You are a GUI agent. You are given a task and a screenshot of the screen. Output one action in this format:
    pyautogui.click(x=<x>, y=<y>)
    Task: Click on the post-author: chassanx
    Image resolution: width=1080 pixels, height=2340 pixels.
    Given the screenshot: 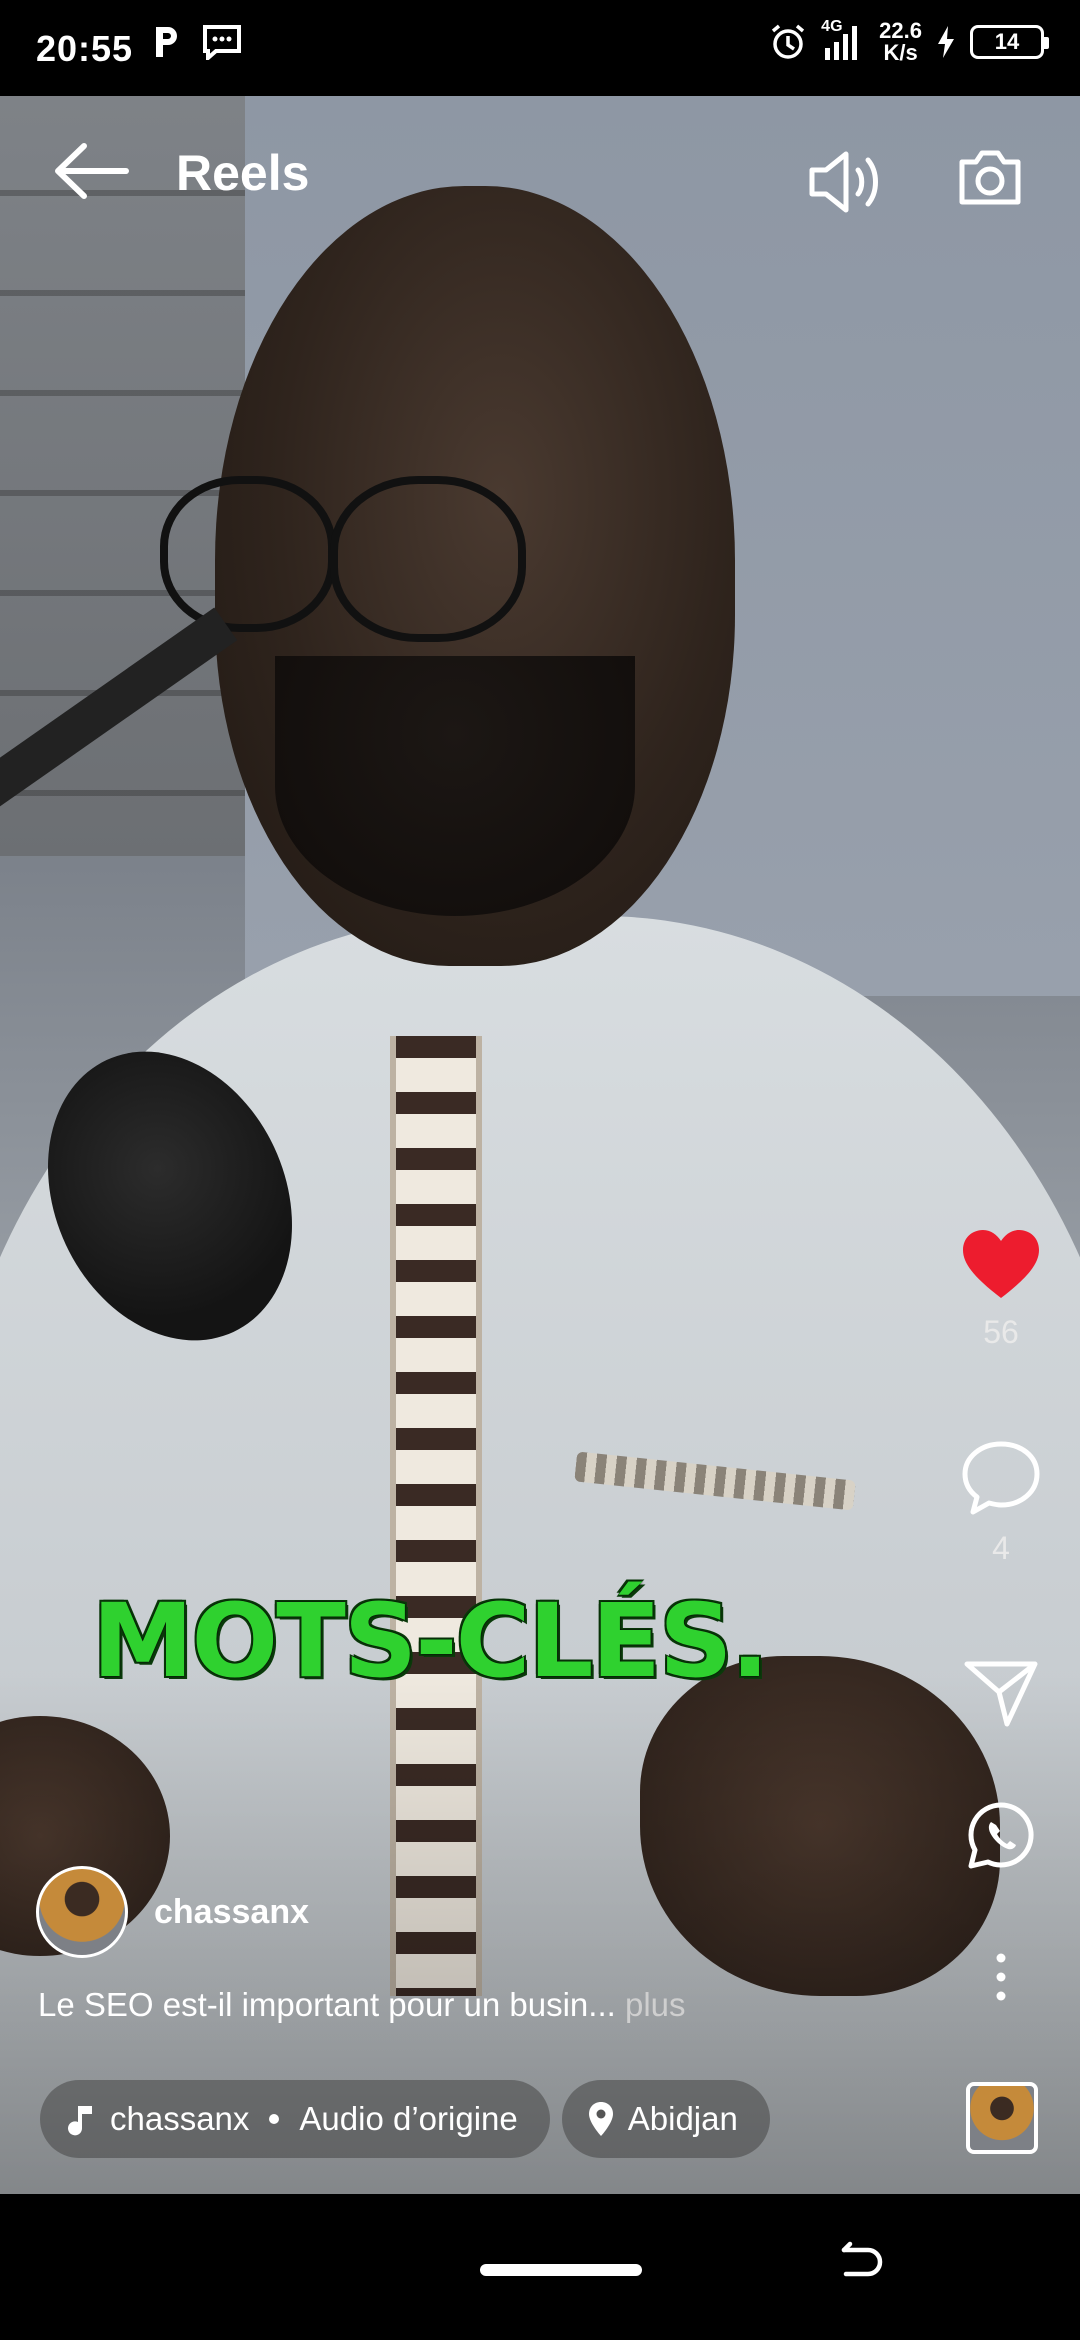 What is the action you would take?
    pyautogui.click(x=172, y=1912)
    